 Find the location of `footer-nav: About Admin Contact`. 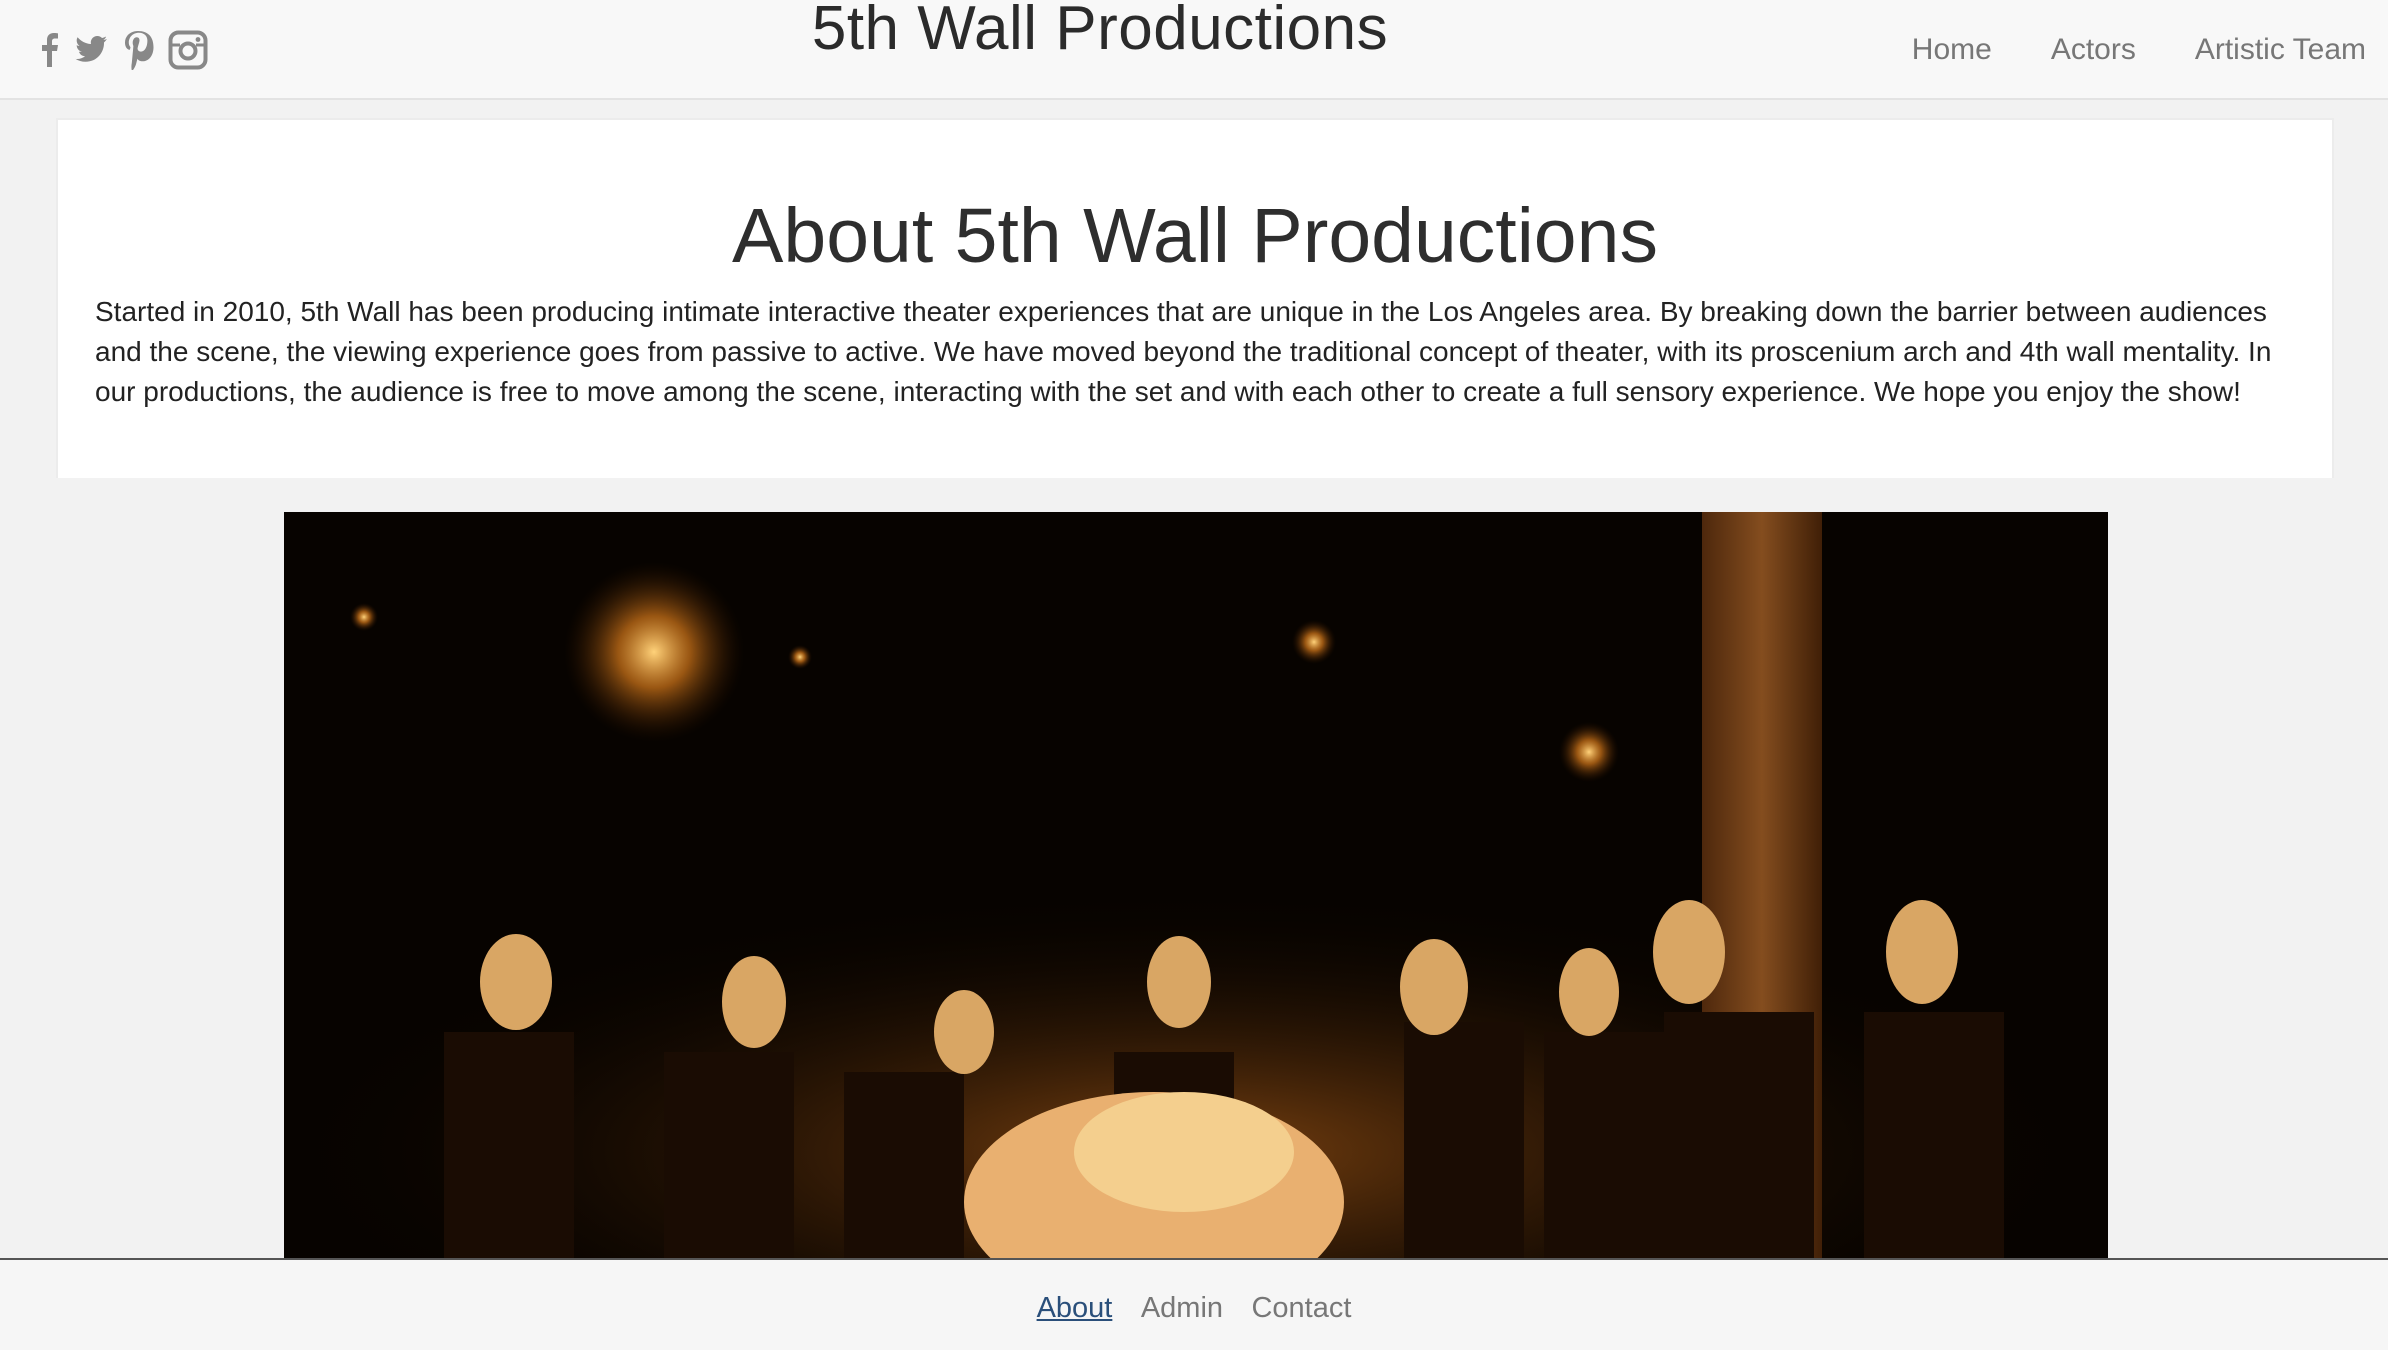

footer-nav: About Admin Contact is located at coordinates (1194, 1308).